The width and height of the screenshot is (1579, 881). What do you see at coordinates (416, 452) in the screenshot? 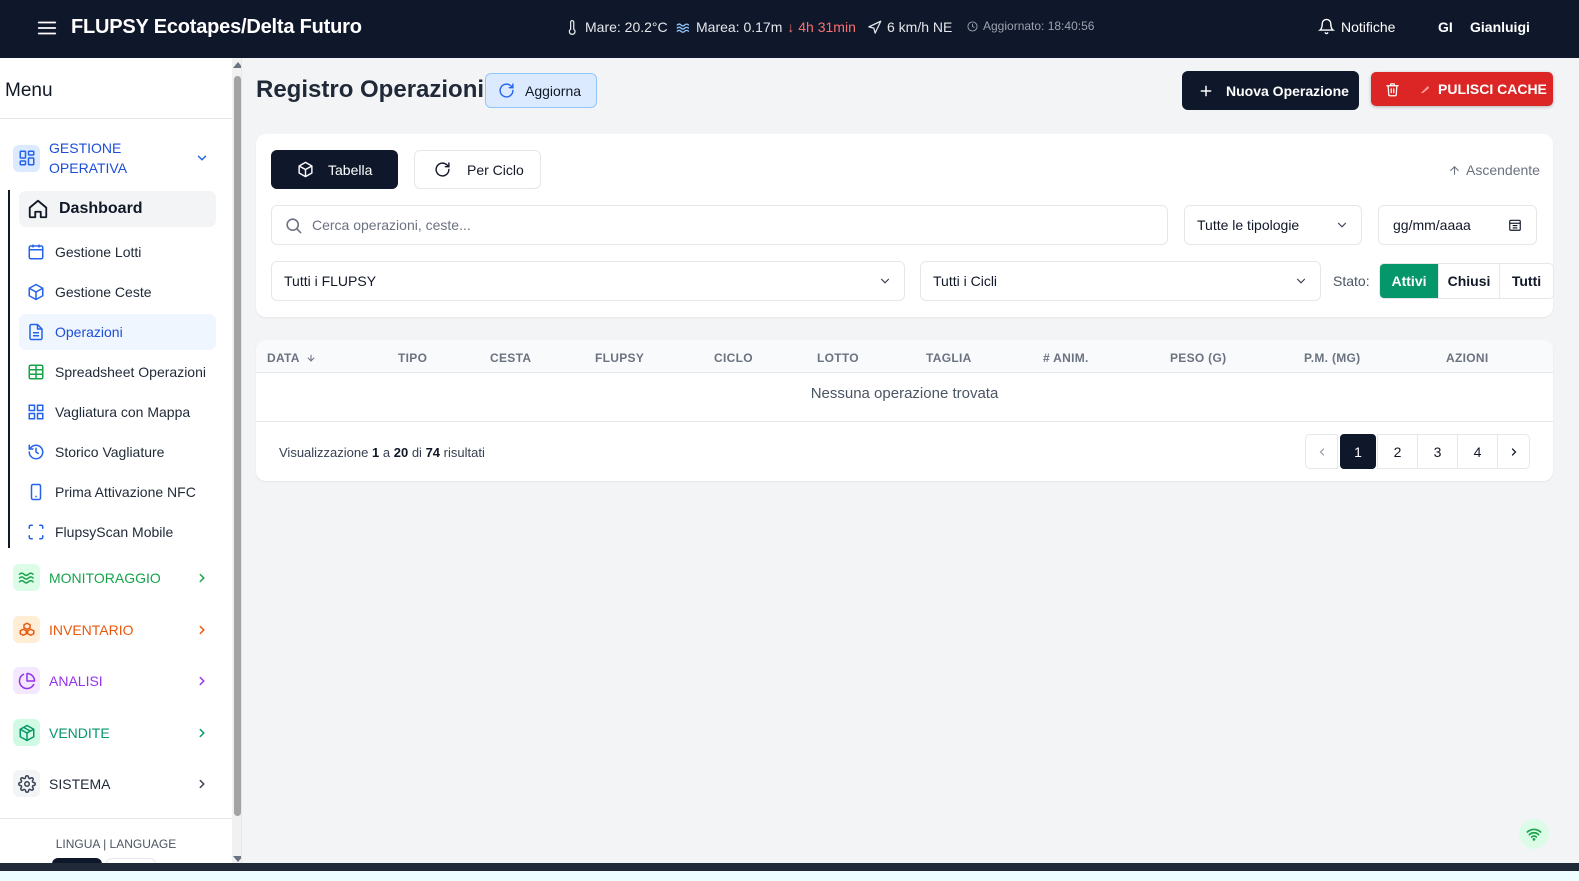
I see `results-connector: di` at bounding box center [416, 452].